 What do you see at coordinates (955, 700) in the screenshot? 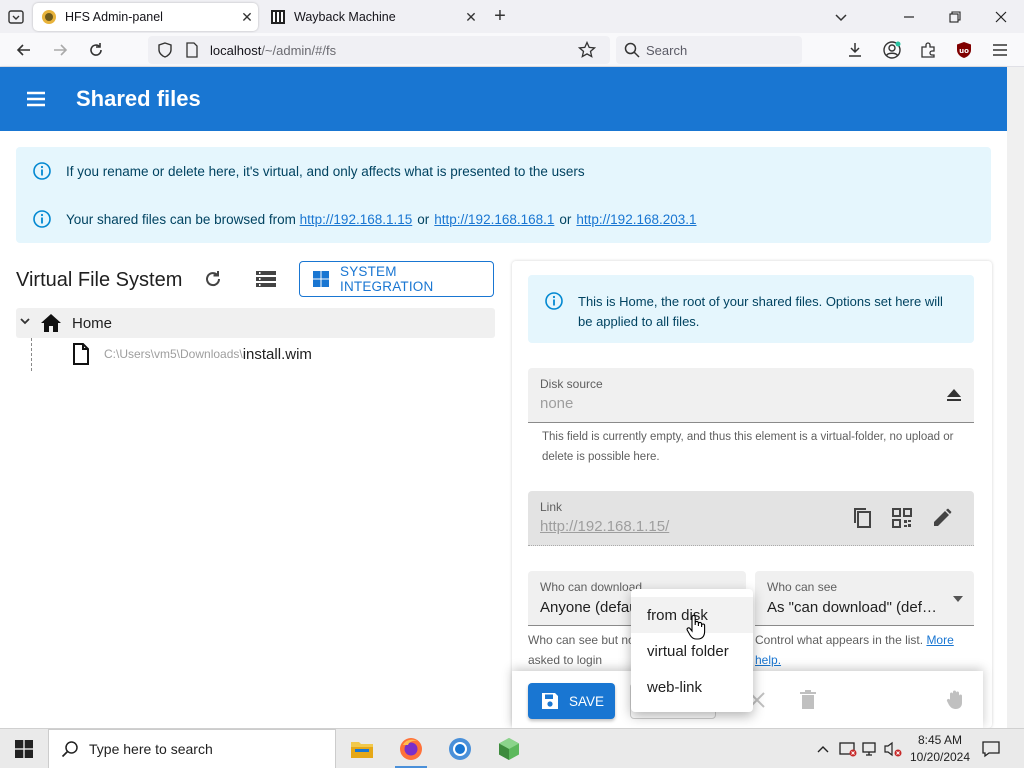
I see `hand-pan-icon` at bounding box center [955, 700].